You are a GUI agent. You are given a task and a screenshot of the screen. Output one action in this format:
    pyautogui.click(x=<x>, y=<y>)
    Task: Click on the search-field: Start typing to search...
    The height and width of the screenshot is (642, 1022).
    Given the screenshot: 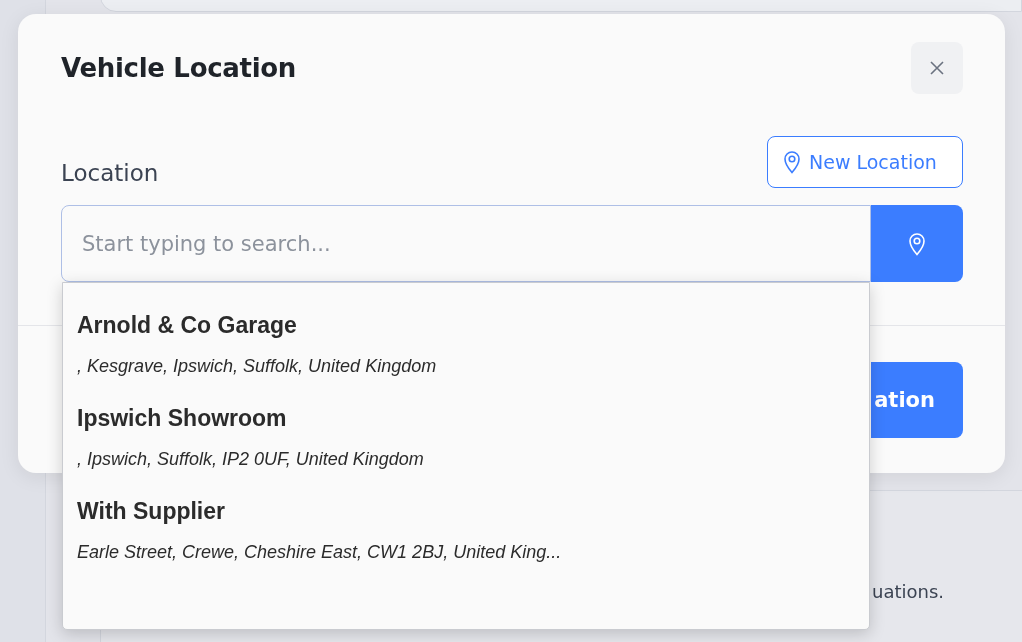 What is the action you would take?
    pyautogui.click(x=466, y=243)
    